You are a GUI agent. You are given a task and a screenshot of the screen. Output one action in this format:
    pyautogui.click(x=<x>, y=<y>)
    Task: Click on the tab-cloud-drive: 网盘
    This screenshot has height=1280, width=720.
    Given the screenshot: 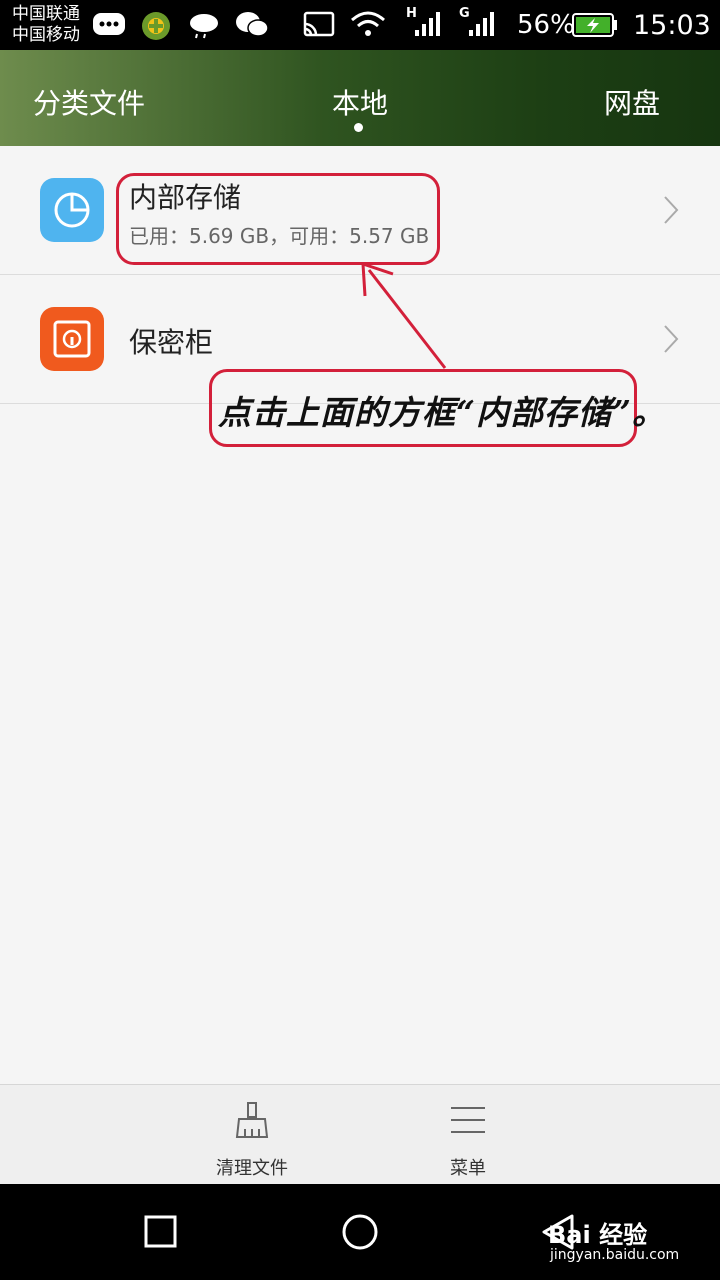 What is the action you would take?
    pyautogui.click(x=632, y=102)
    